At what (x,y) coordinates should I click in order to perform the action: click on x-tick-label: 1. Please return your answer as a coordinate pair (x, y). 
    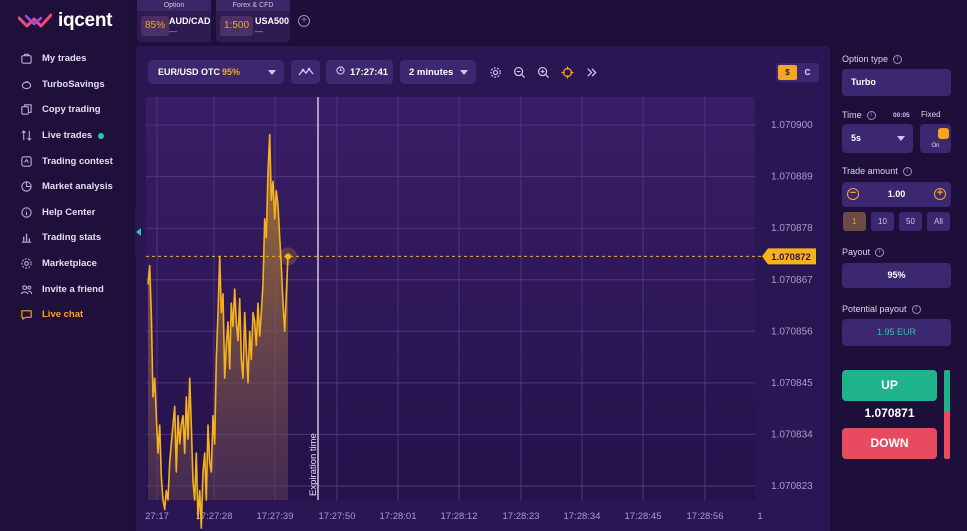
    Looking at the image, I should click on (759, 516).